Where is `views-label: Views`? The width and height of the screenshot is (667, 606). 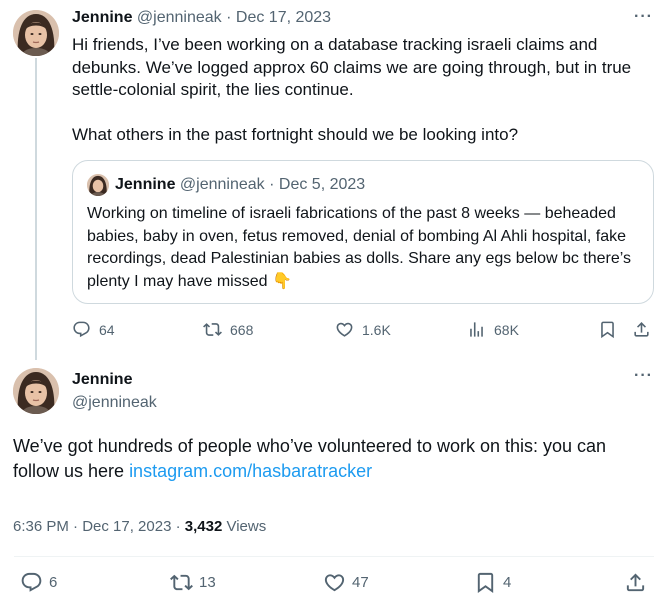 views-label: Views is located at coordinates (244, 526).